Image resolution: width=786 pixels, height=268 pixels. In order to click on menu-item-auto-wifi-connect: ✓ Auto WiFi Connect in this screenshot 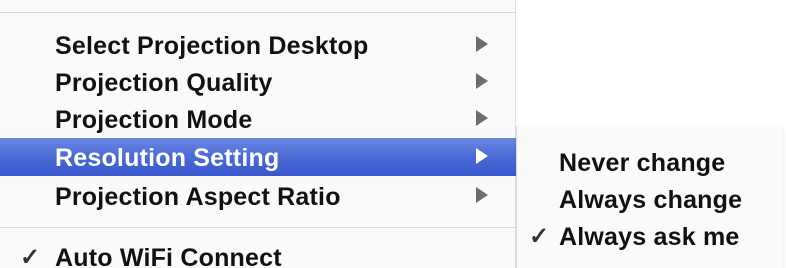, I will do `click(258, 253)`.